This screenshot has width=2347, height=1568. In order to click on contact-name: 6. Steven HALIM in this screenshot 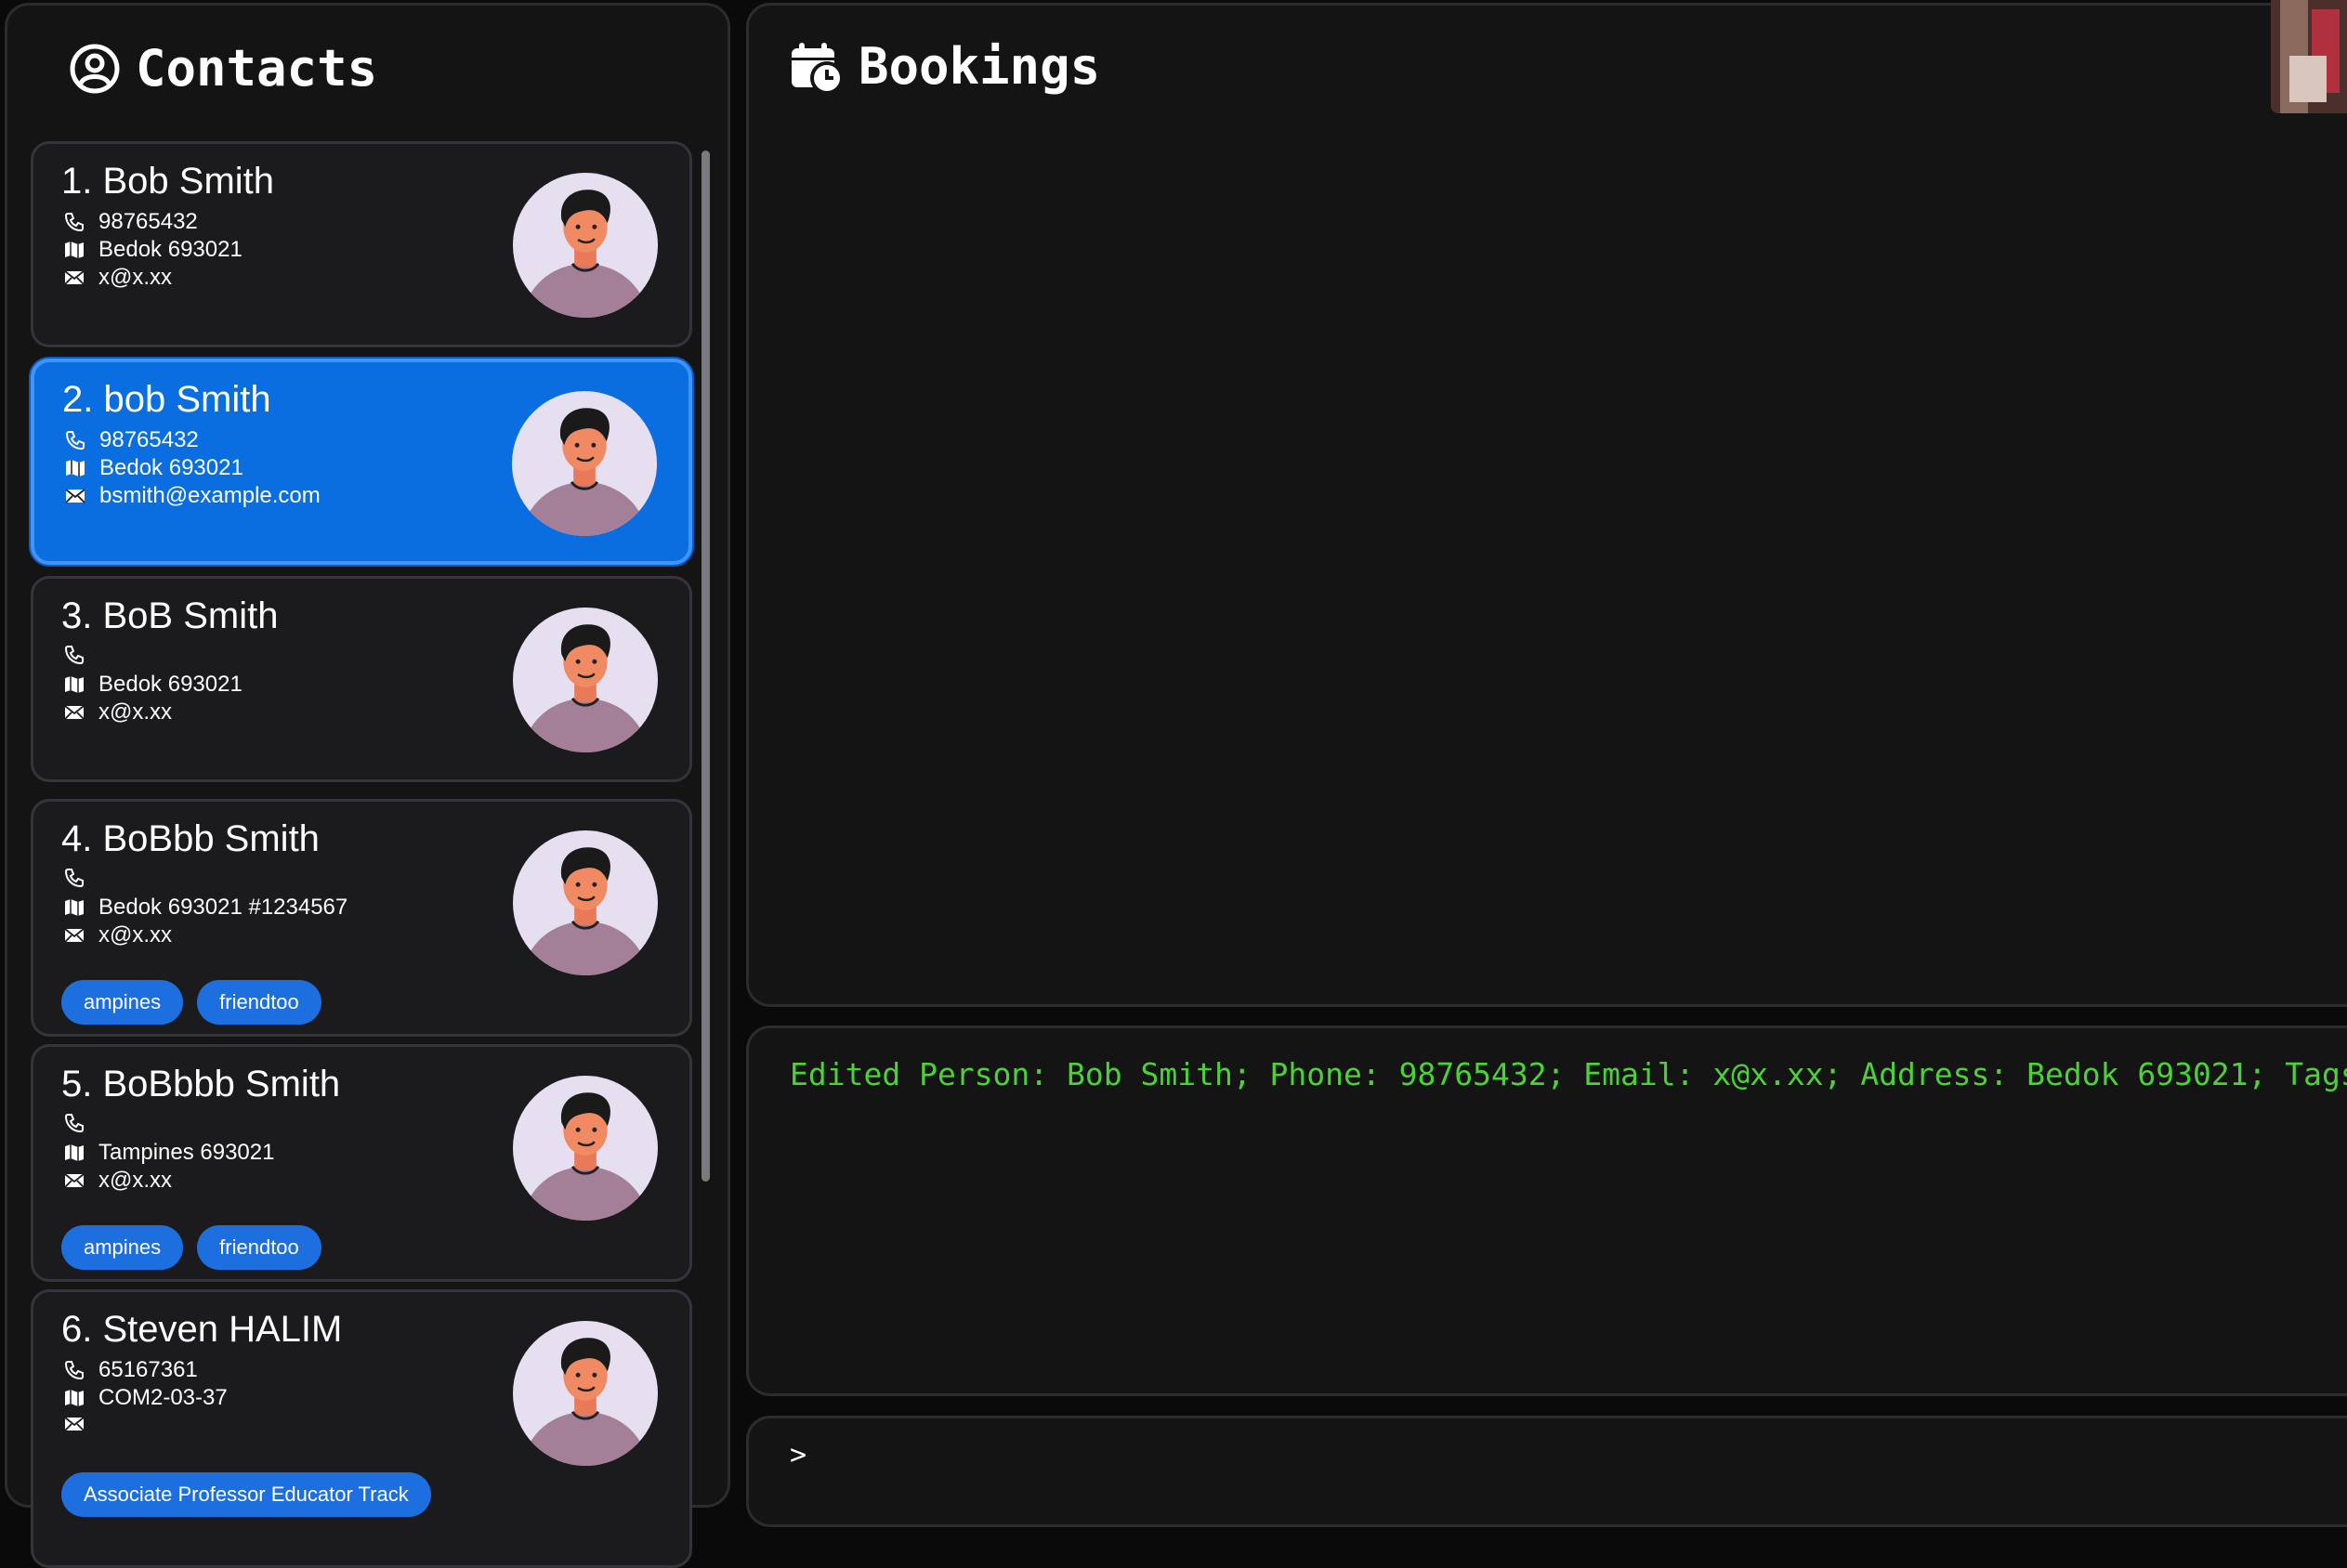, I will do `click(202, 1329)`.